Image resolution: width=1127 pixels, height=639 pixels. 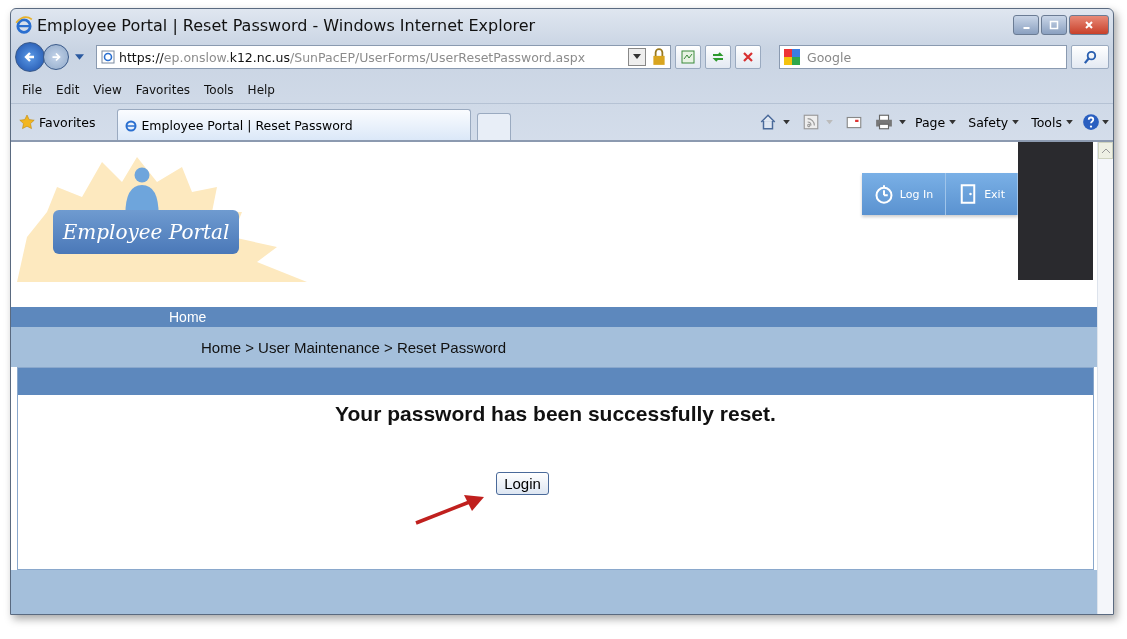 I want to click on minimize-icon, so click(x=1026, y=28).